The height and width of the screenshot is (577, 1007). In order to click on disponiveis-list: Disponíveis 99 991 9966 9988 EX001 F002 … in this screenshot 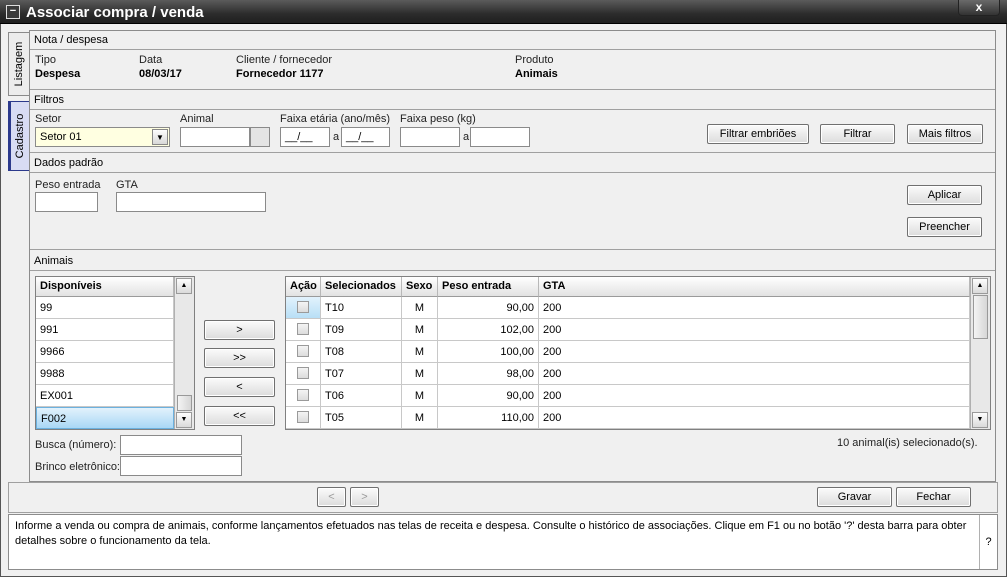, I will do `click(115, 353)`.